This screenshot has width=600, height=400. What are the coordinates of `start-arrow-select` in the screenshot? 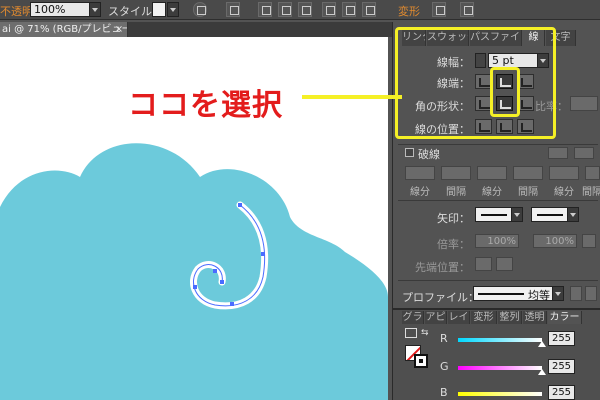 It's located at (494, 214).